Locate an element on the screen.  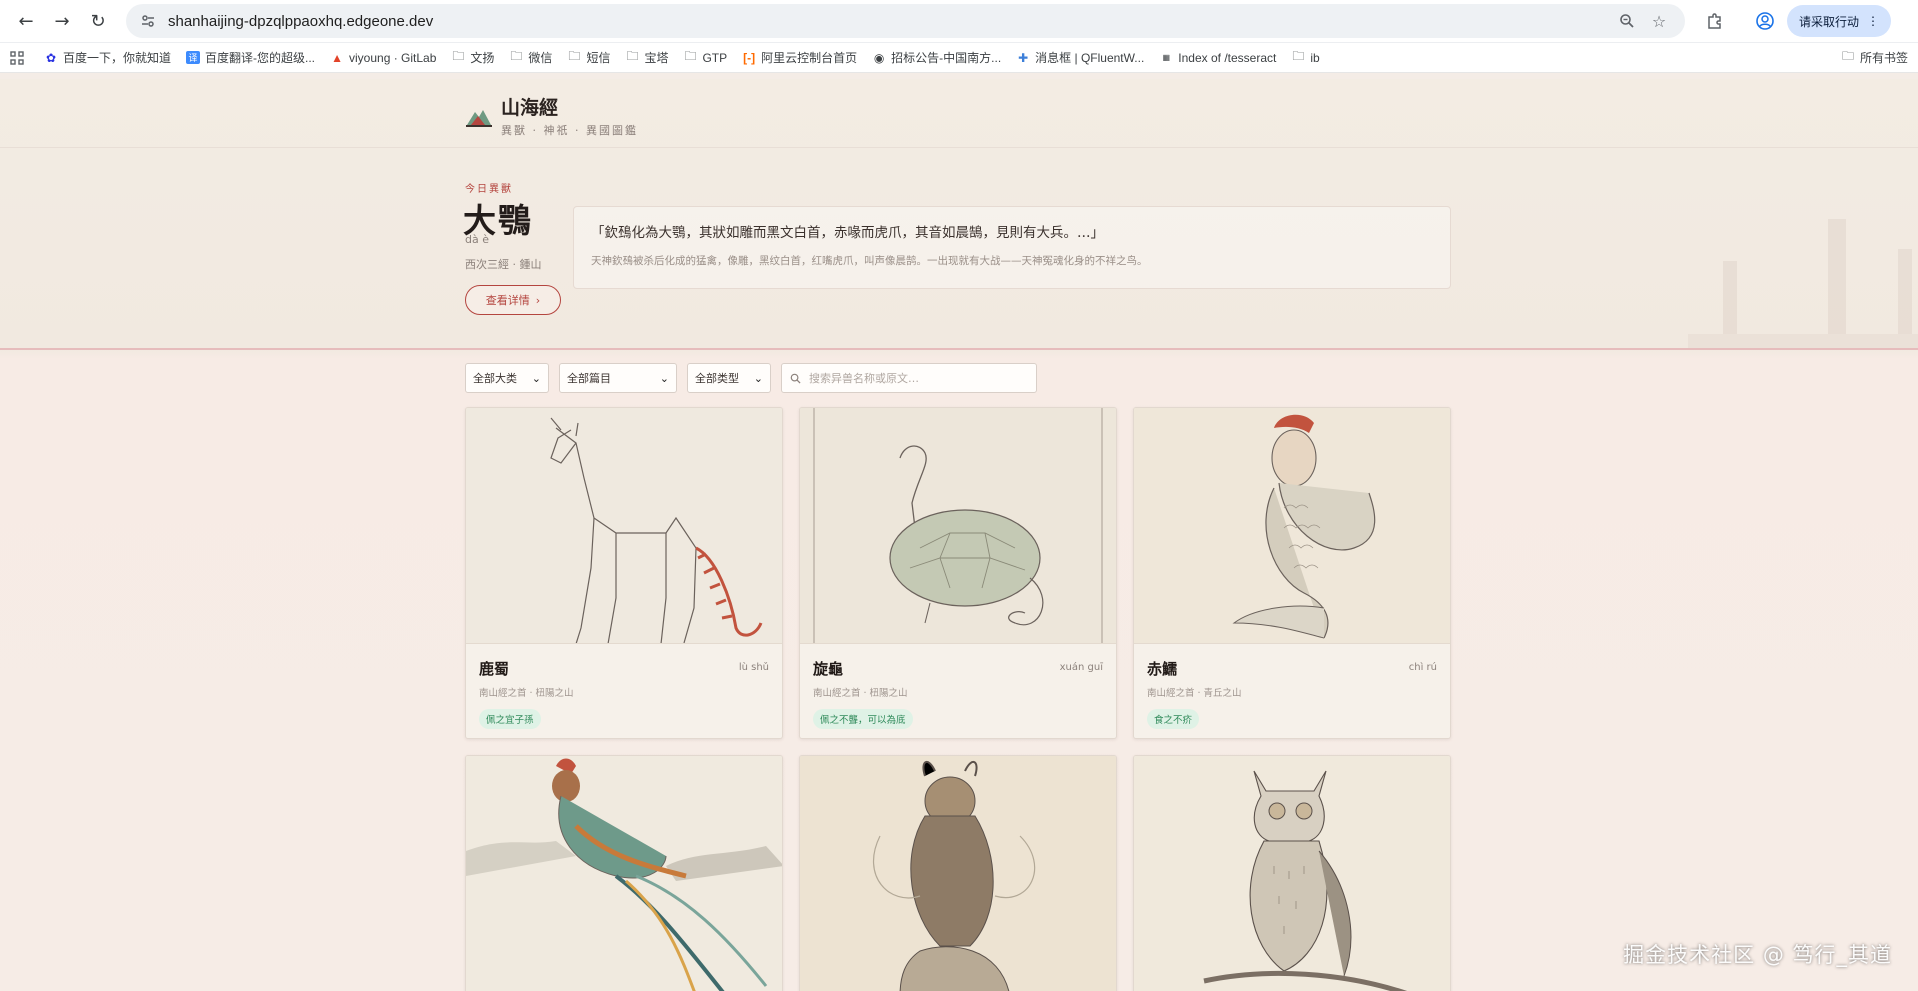
hero-bottom-line is located at coordinates (959, 349).